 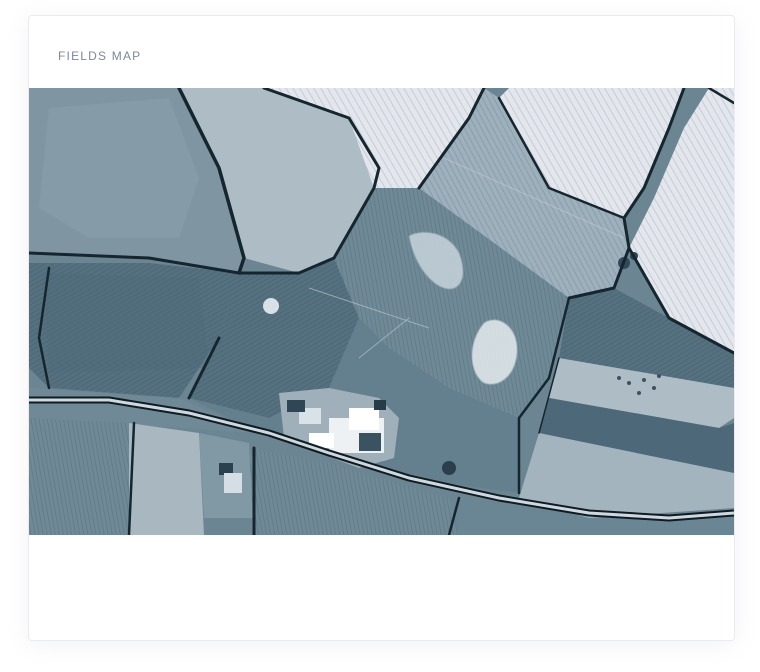 I want to click on card-footer, so click(x=381, y=587).